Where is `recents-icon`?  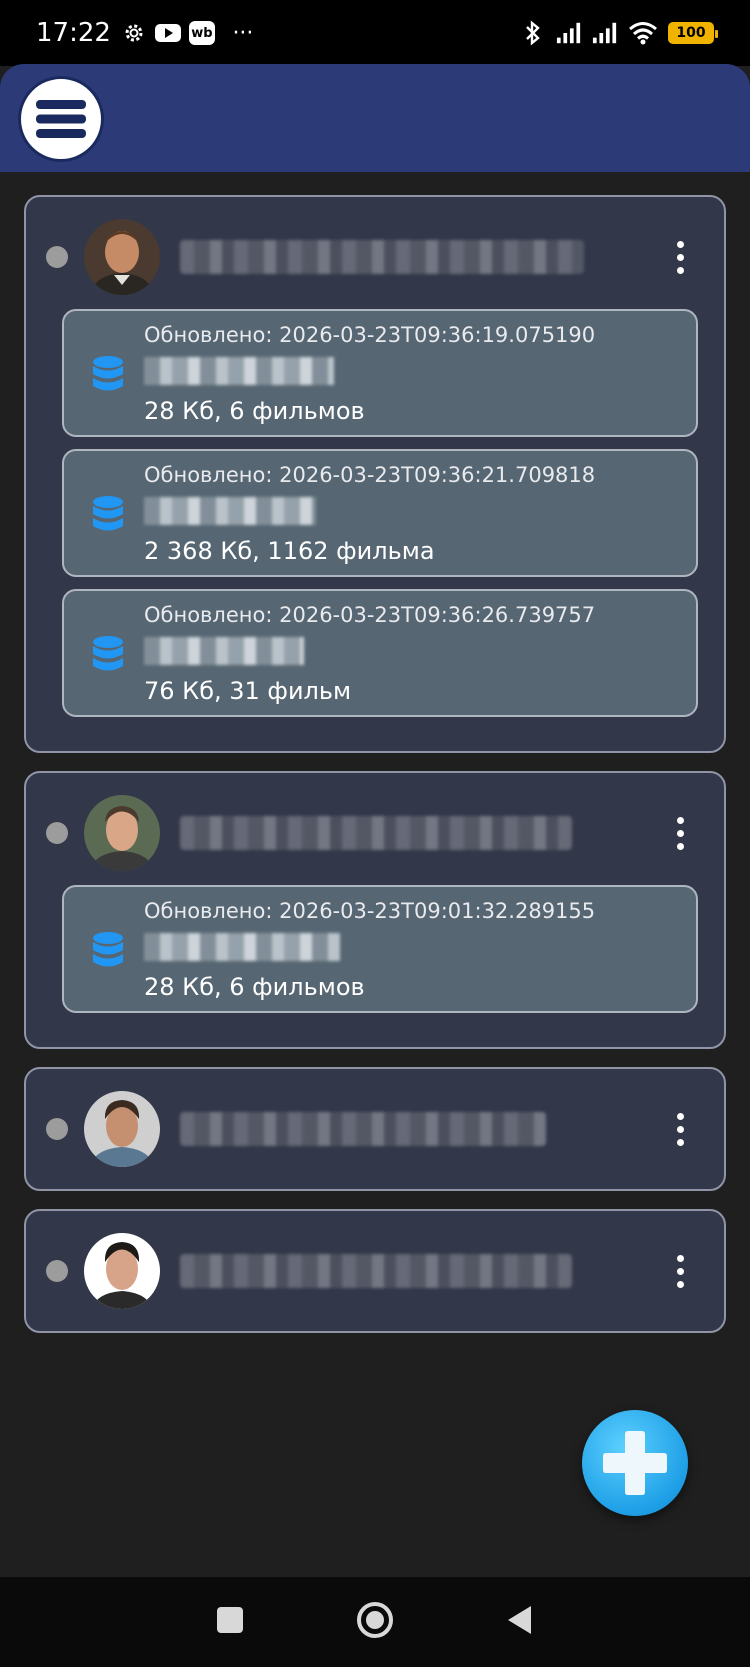 recents-icon is located at coordinates (230, 1622).